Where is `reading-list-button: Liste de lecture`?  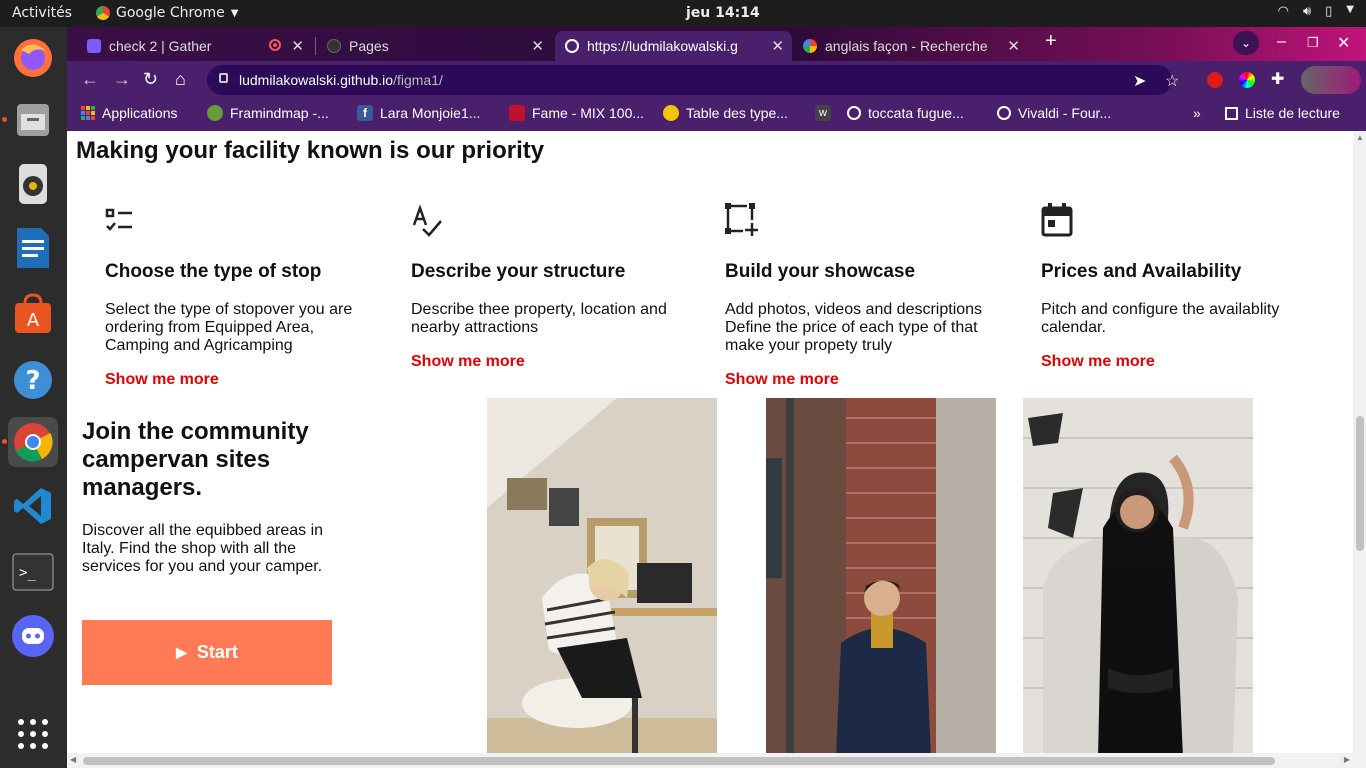
reading-list-button: Liste de lecture is located at coordinates (1282, 113).